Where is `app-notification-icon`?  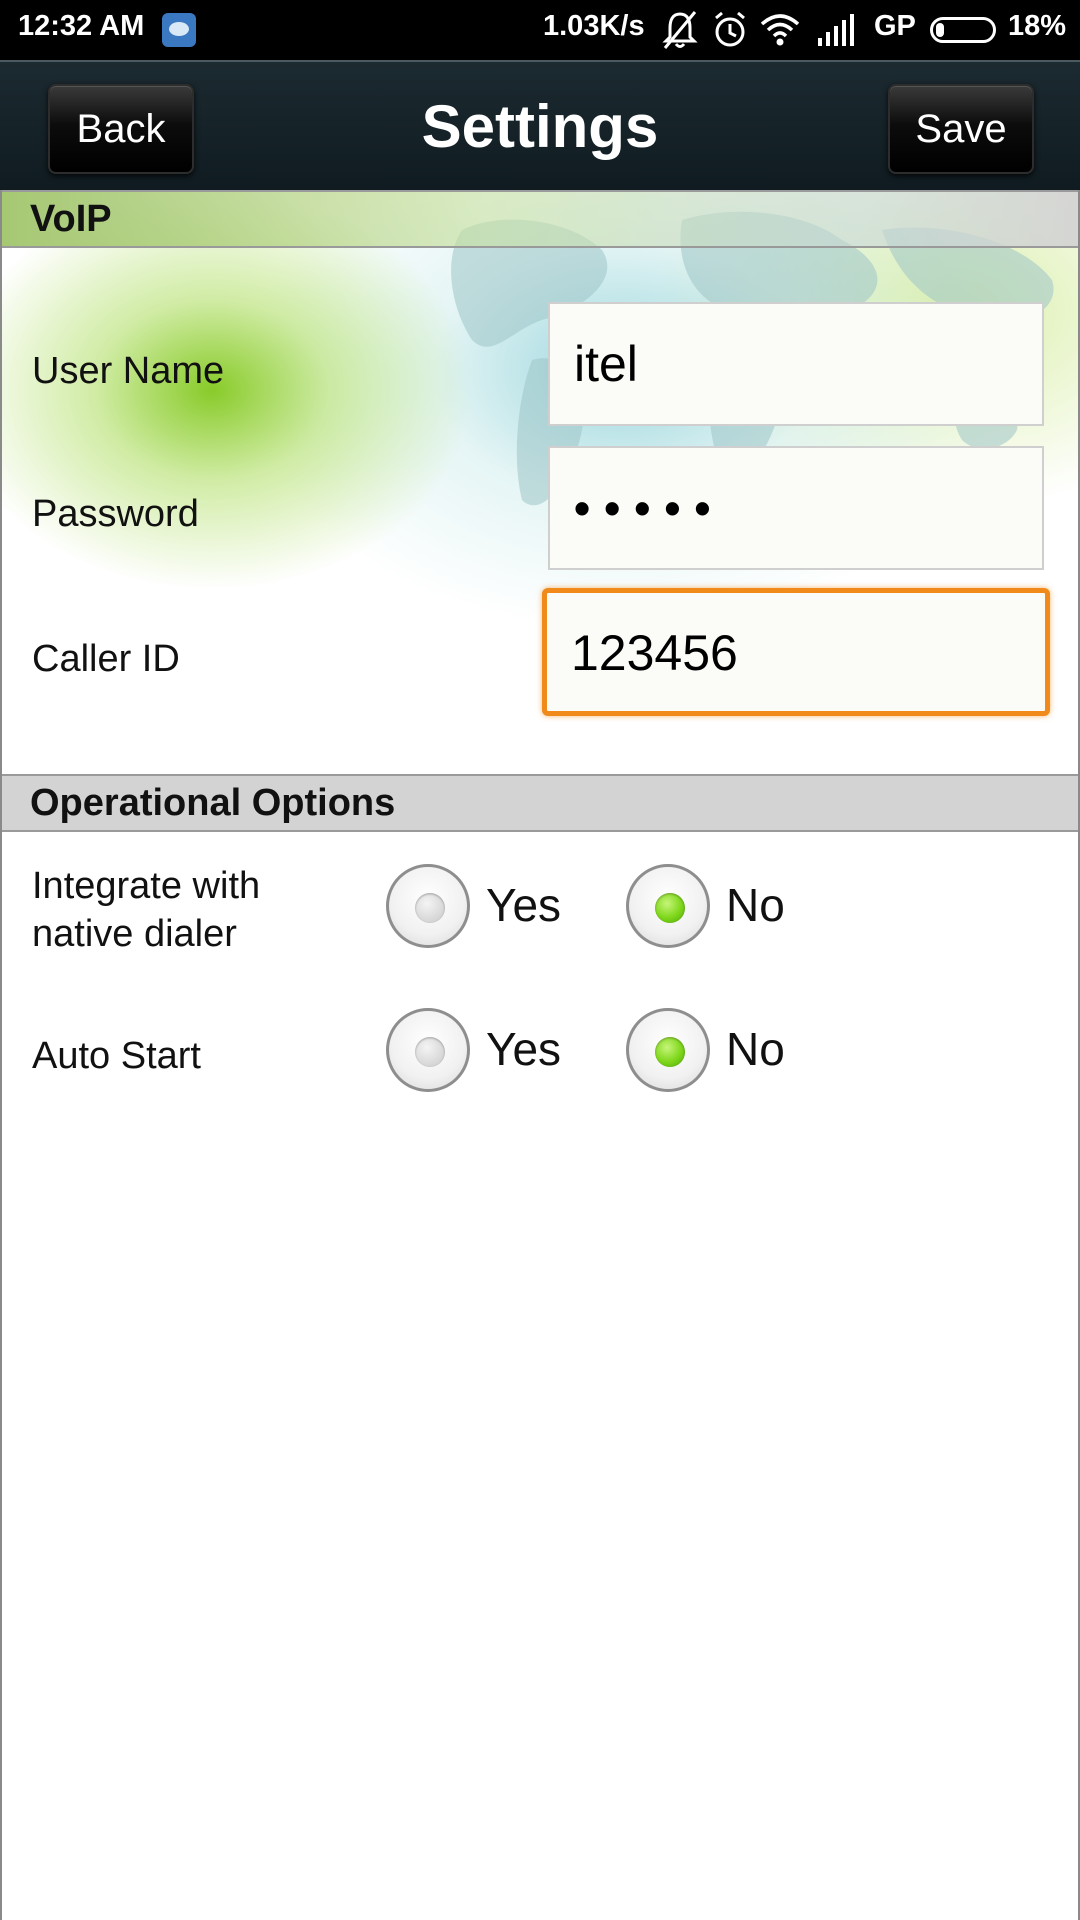 app-notification-icon is located at coordinates (179, 30).